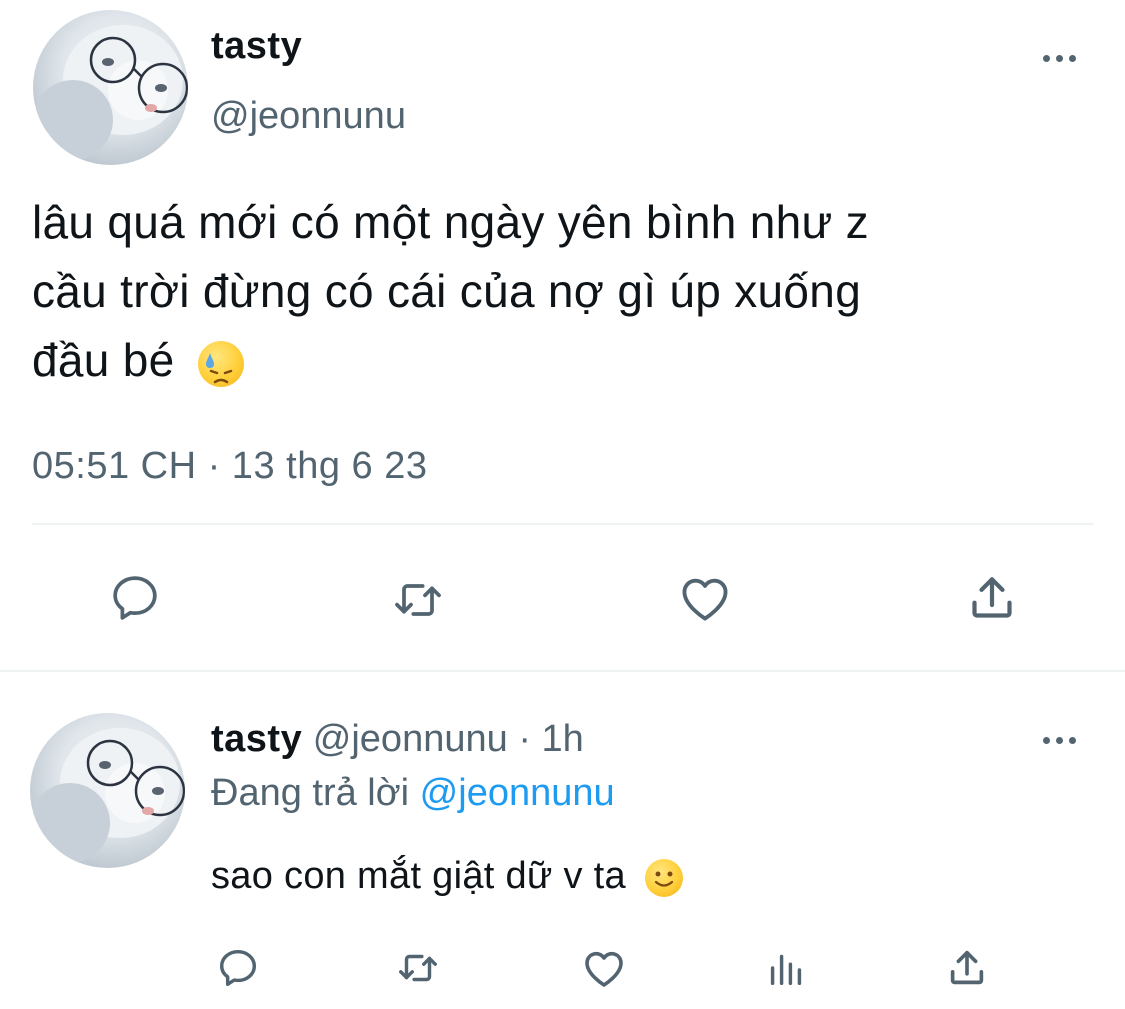  I want to click on views-button, so click(786, 968).